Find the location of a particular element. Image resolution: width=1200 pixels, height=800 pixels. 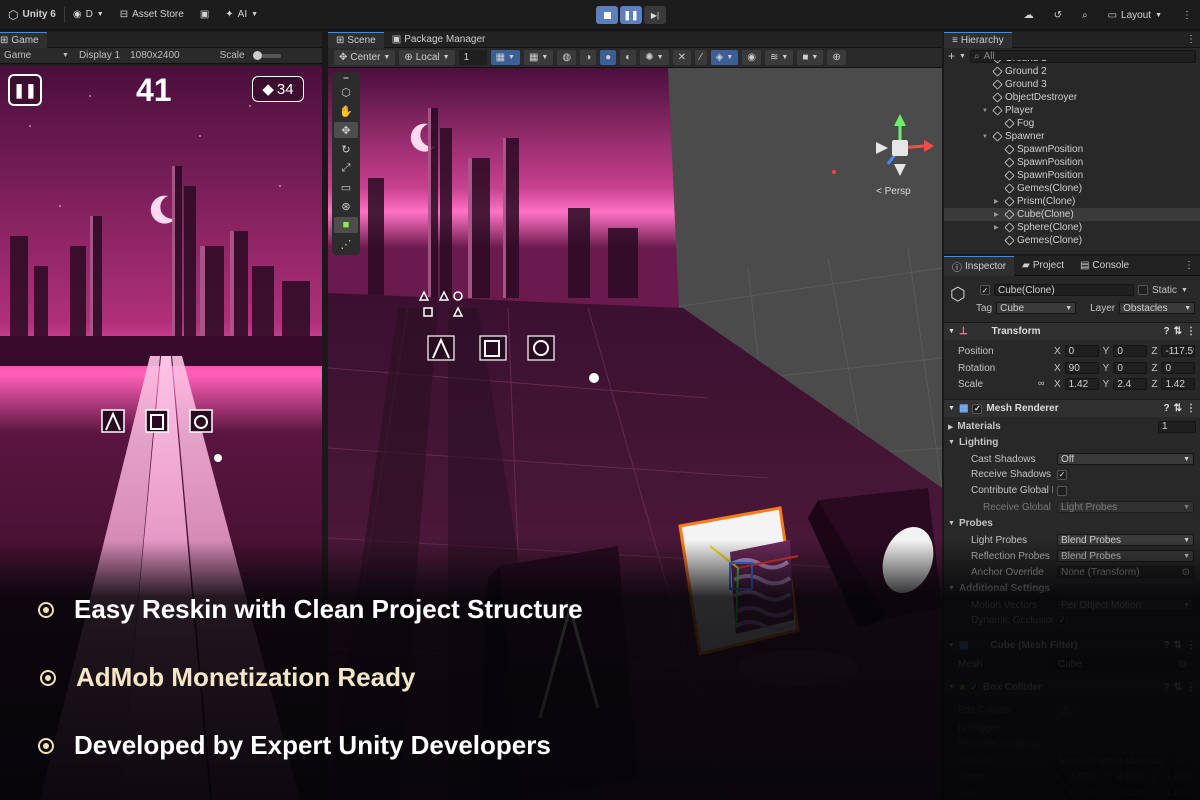

transform-tool: ⊛ is located at coordinates (346, 206).